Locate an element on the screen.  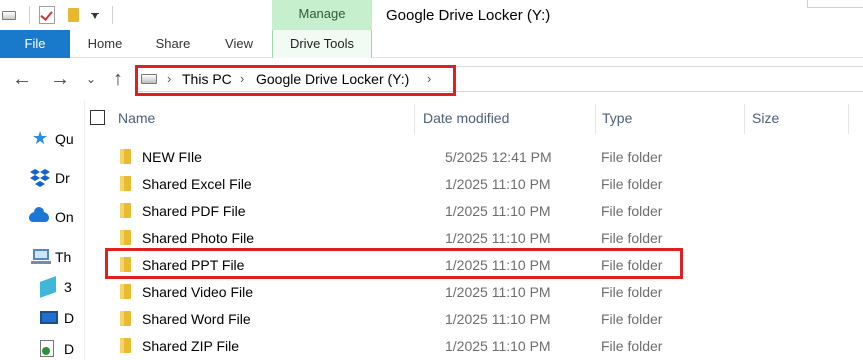
back-arrow-icon: ← is located at coordinates (22, 79).